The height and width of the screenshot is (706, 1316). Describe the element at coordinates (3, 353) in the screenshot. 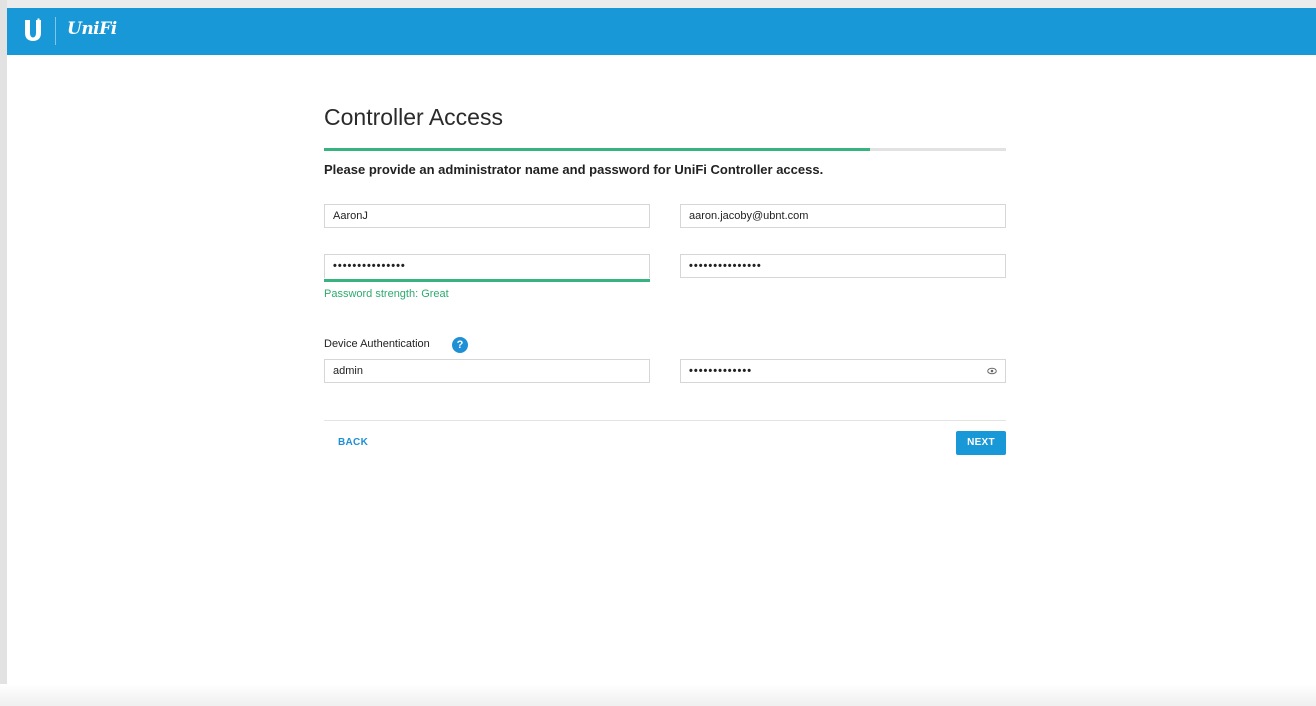

I see `window-left-edge` at that location.